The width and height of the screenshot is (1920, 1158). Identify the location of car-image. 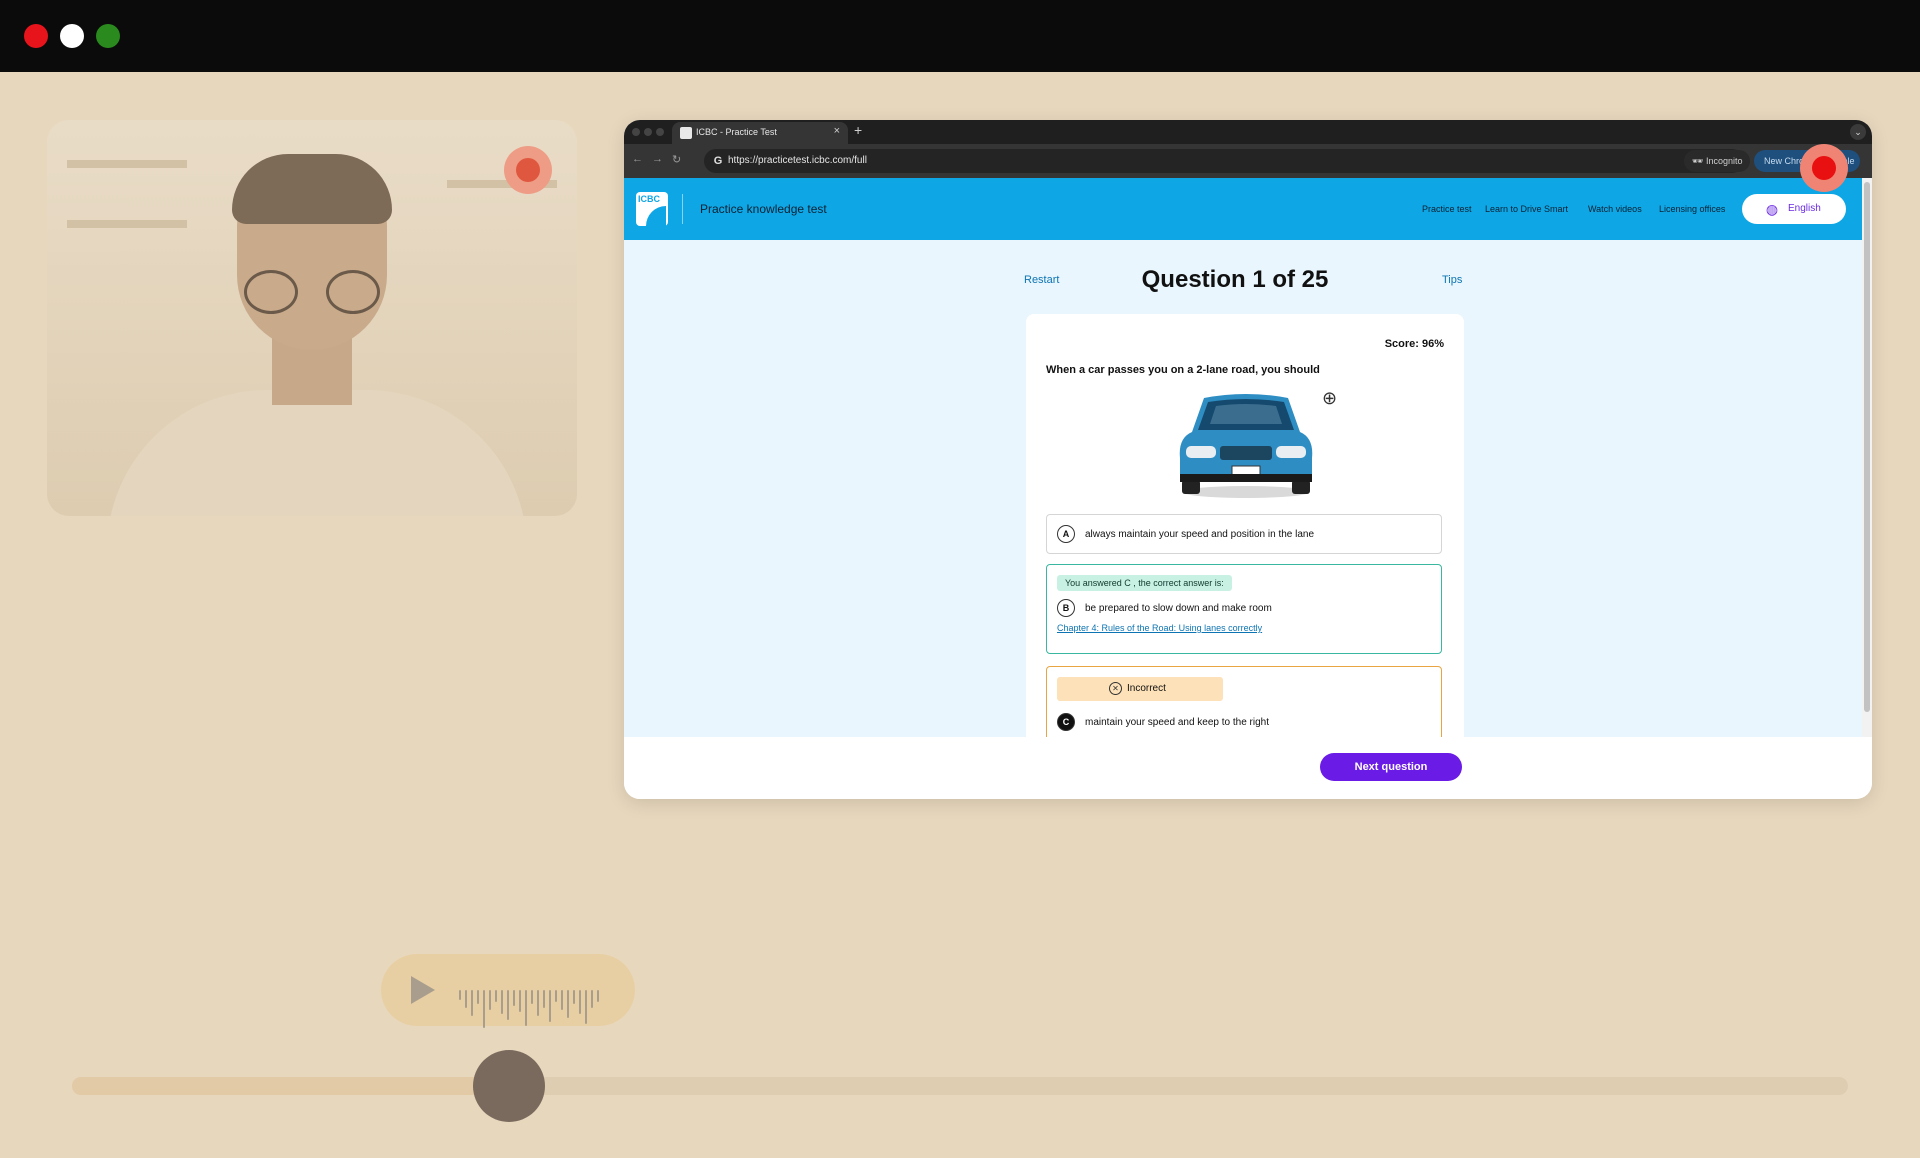
(1246, 446).